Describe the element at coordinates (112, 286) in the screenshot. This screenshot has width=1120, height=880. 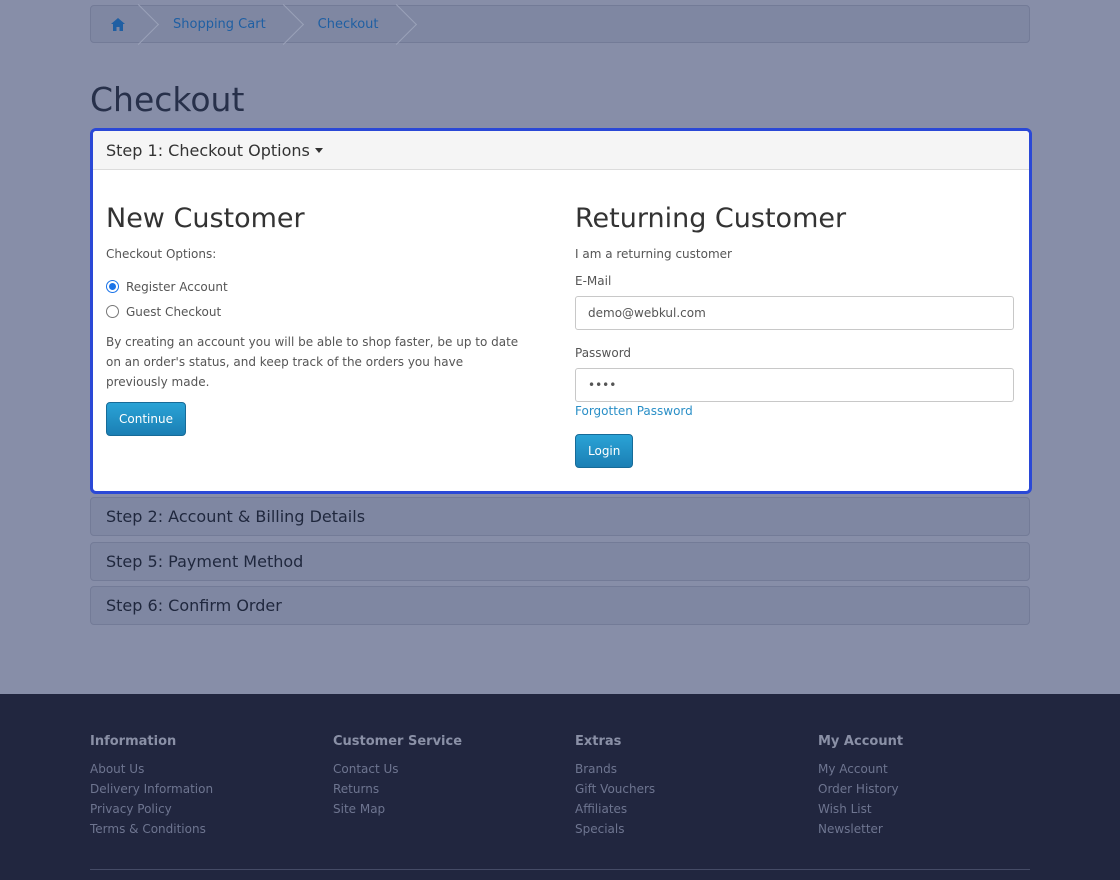
I see `register-account-radio` at that location.